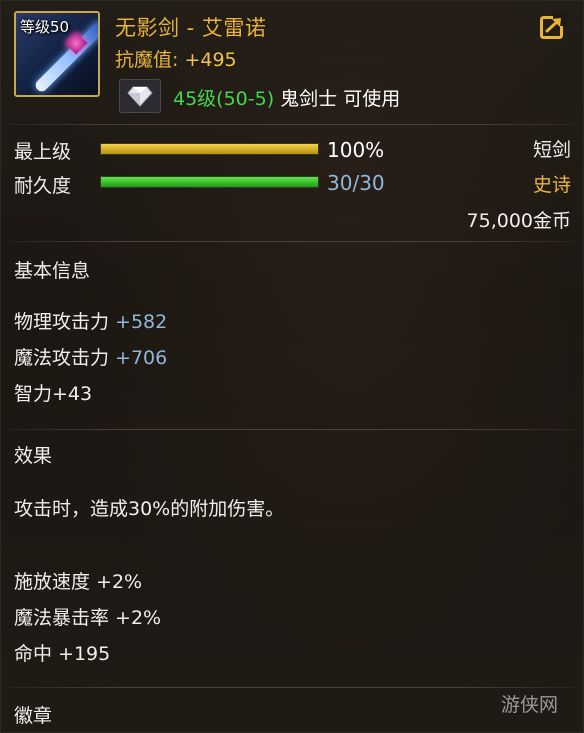 This screenshot has width=584, height=733. Describe the element at coordinates (518, 221) in the screenshot. I see `price: 75,000金币` at that location.